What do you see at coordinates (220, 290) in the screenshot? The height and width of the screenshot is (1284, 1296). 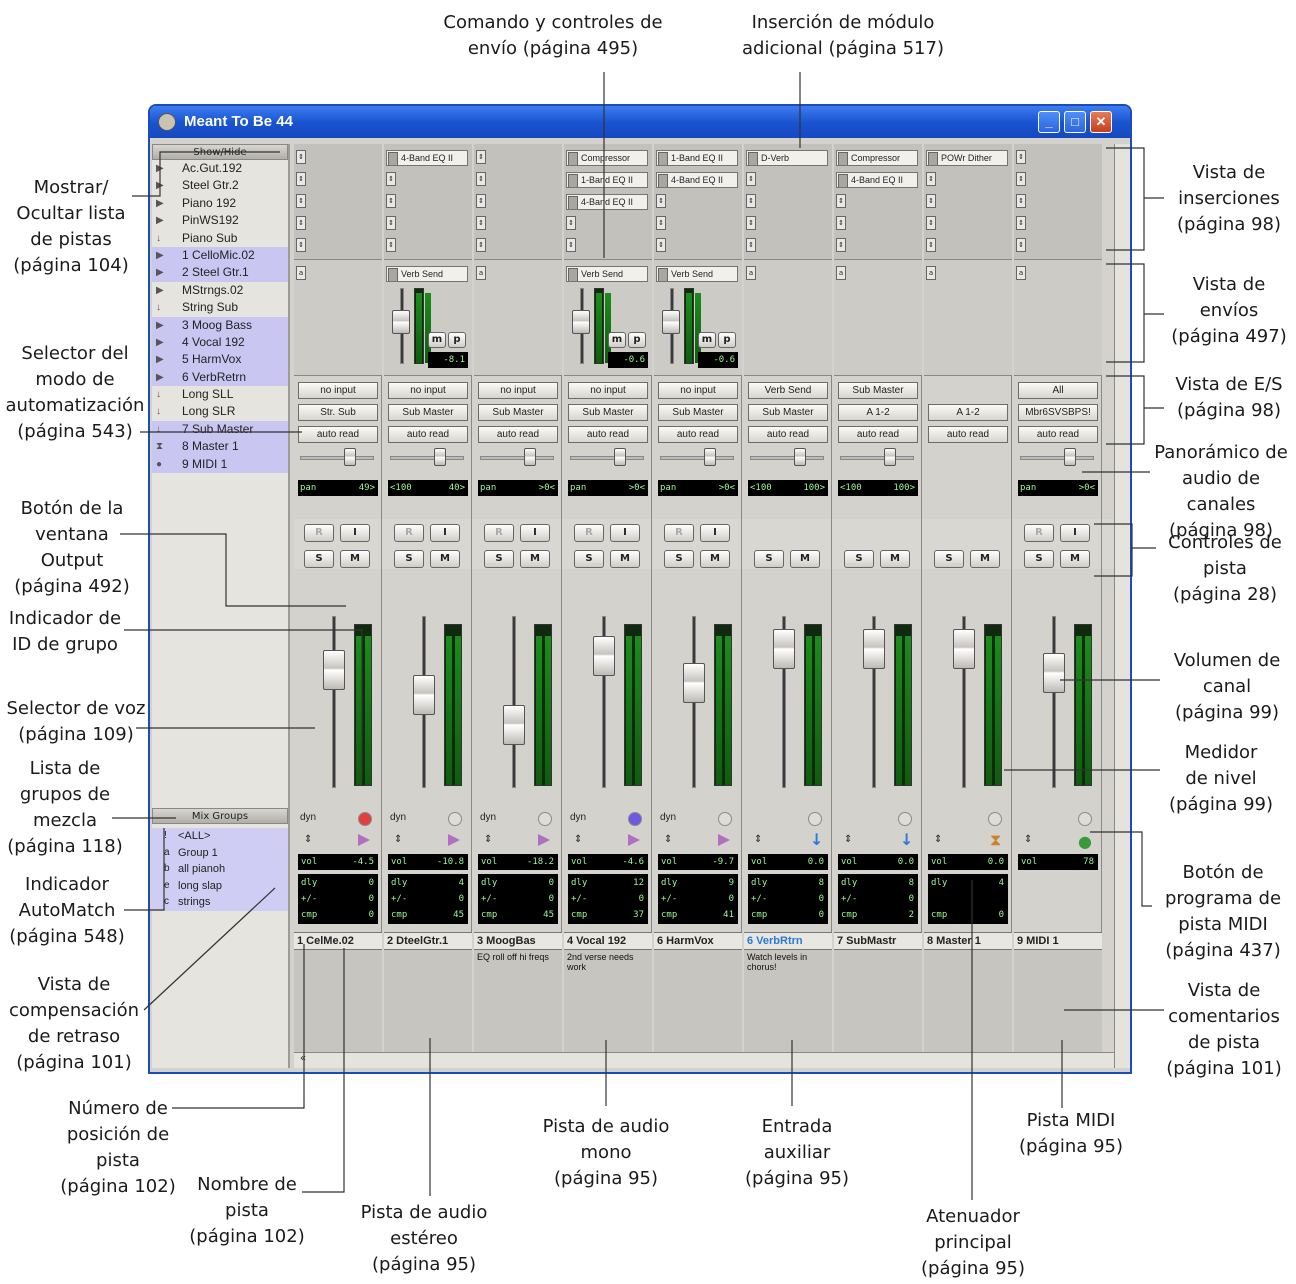 I see `track-list-item: ▶ MStrngs.02` at bounding box center [220, 290].